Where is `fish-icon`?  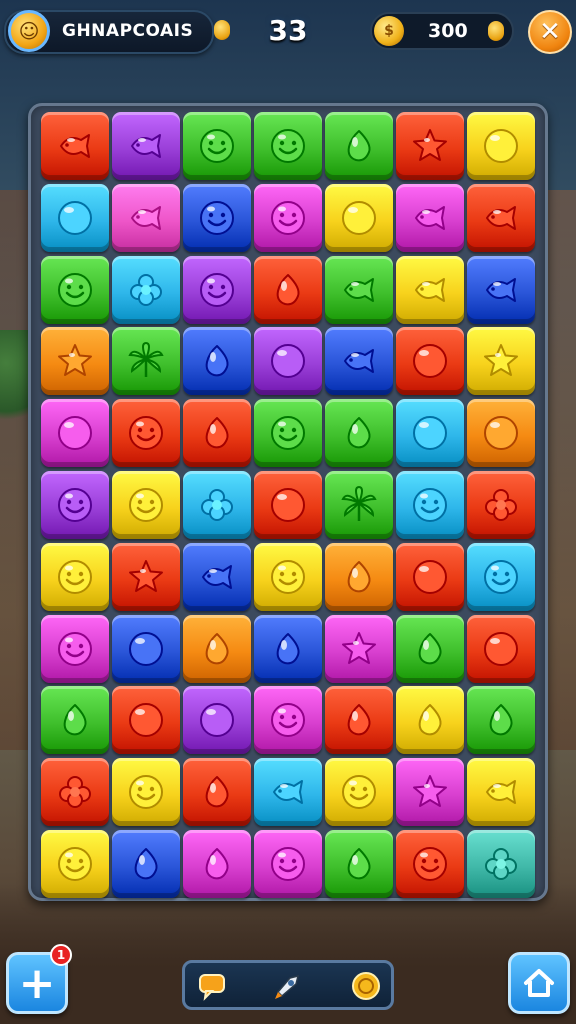
fish-icon is located at coordinates (501, 792).